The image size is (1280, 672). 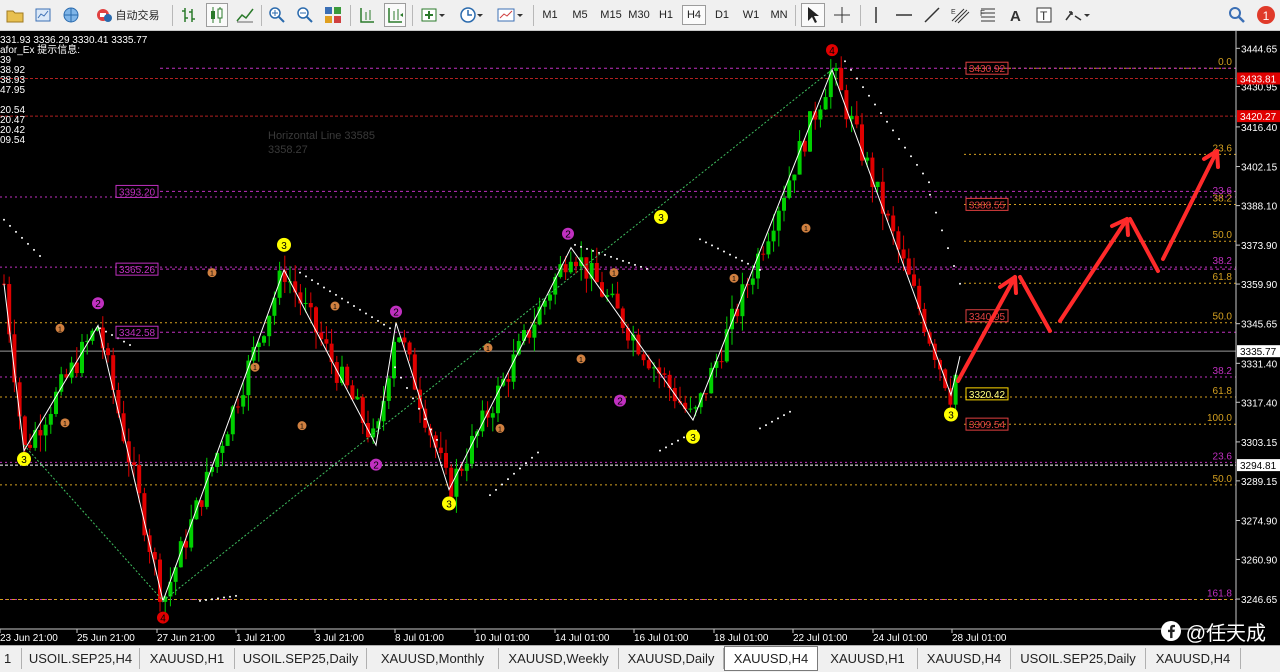 What do you see at coordinates (580, 15) in the screenshot?
I see `timeframe-m5: M5` at bounding box center [580, 15].